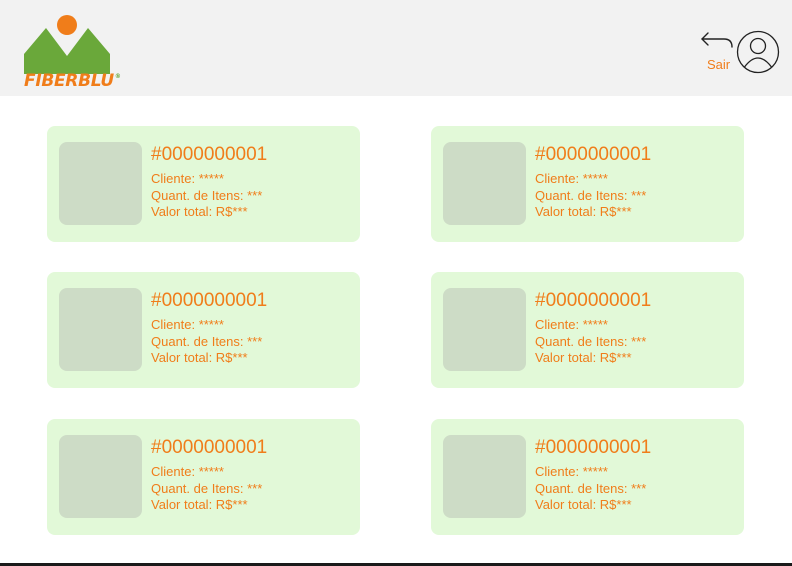 This screenshot has width=792, height=566. I want to click on logo-mountains-icon, so click(67, 44).